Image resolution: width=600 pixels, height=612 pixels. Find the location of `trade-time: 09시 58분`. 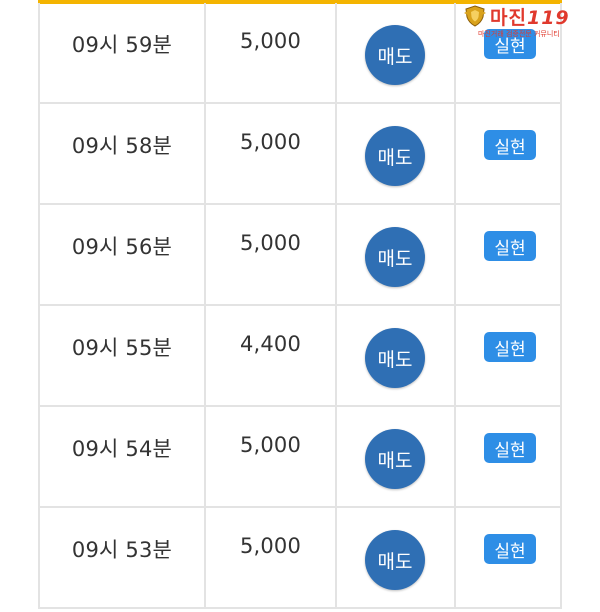

trade-time: 09시 58분 is located at coordinates (122, 146).